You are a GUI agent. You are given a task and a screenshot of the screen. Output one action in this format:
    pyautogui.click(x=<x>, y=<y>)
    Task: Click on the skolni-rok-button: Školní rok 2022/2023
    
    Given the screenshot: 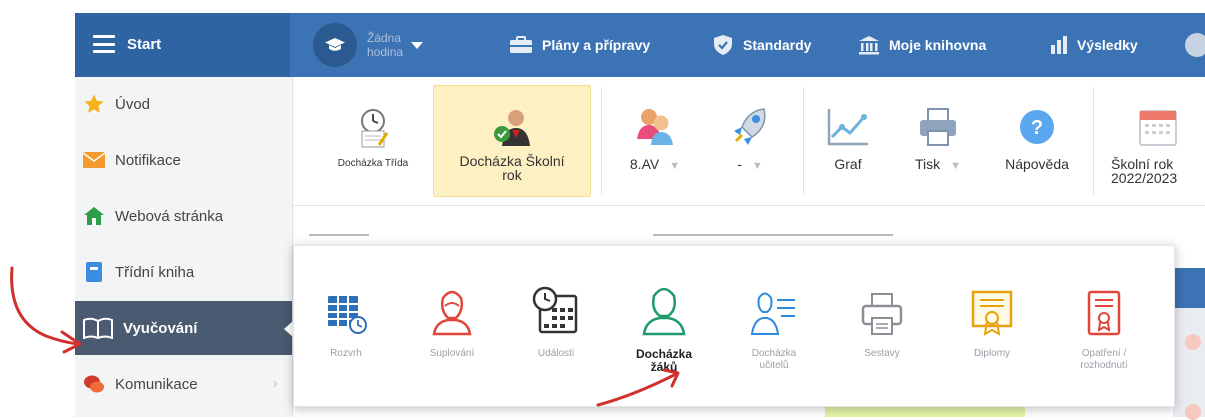 What is the action you would take?
    pyautogui.click(x=1158, y=140)
    